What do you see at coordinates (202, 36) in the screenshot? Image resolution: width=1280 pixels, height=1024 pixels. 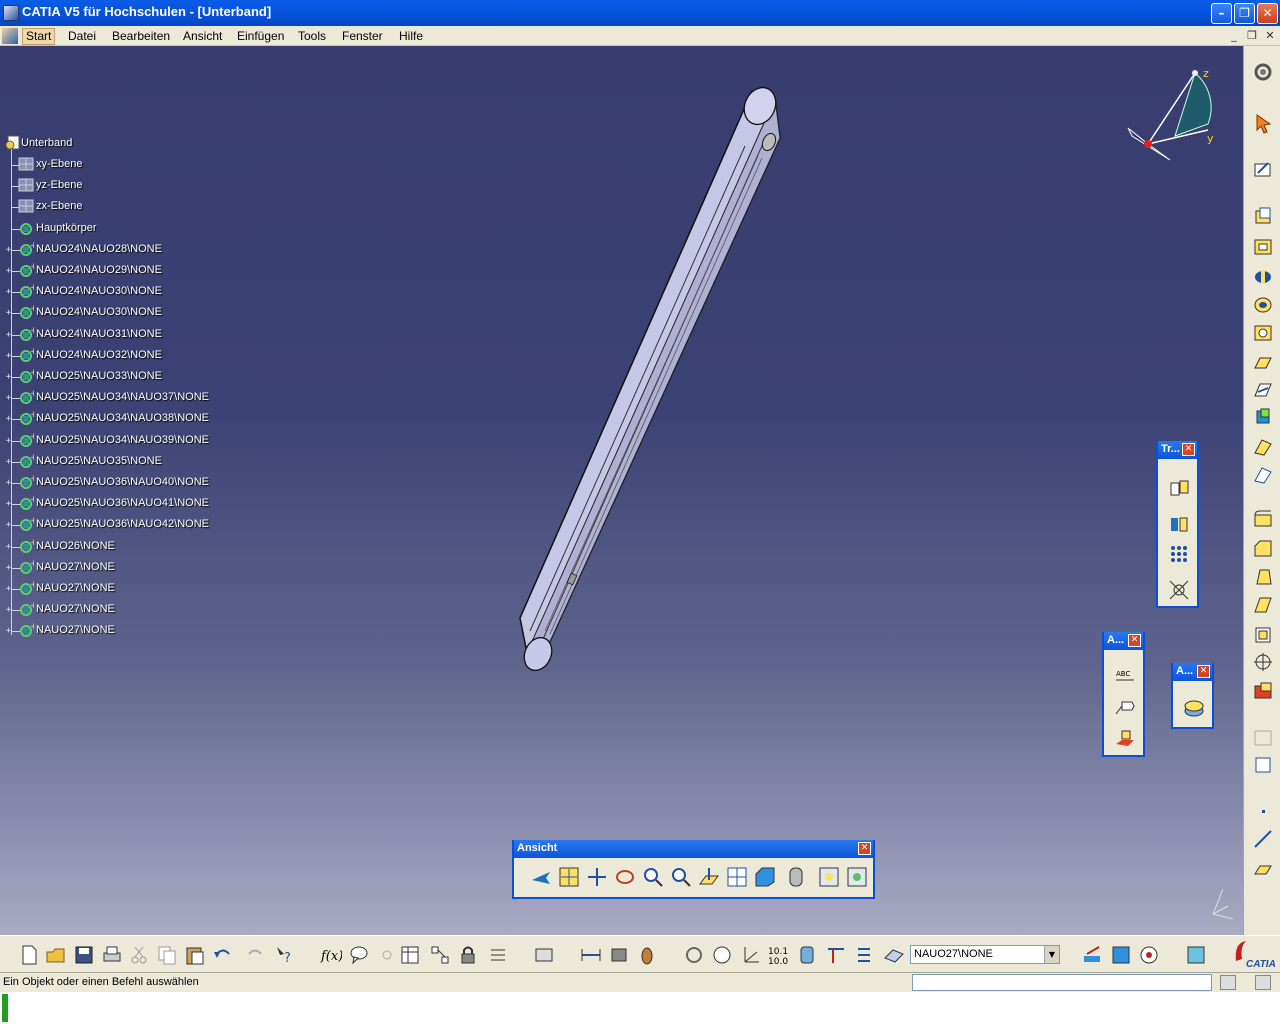 I see `menu-ansicht: Ansicht` at bounding box center [202, 36].